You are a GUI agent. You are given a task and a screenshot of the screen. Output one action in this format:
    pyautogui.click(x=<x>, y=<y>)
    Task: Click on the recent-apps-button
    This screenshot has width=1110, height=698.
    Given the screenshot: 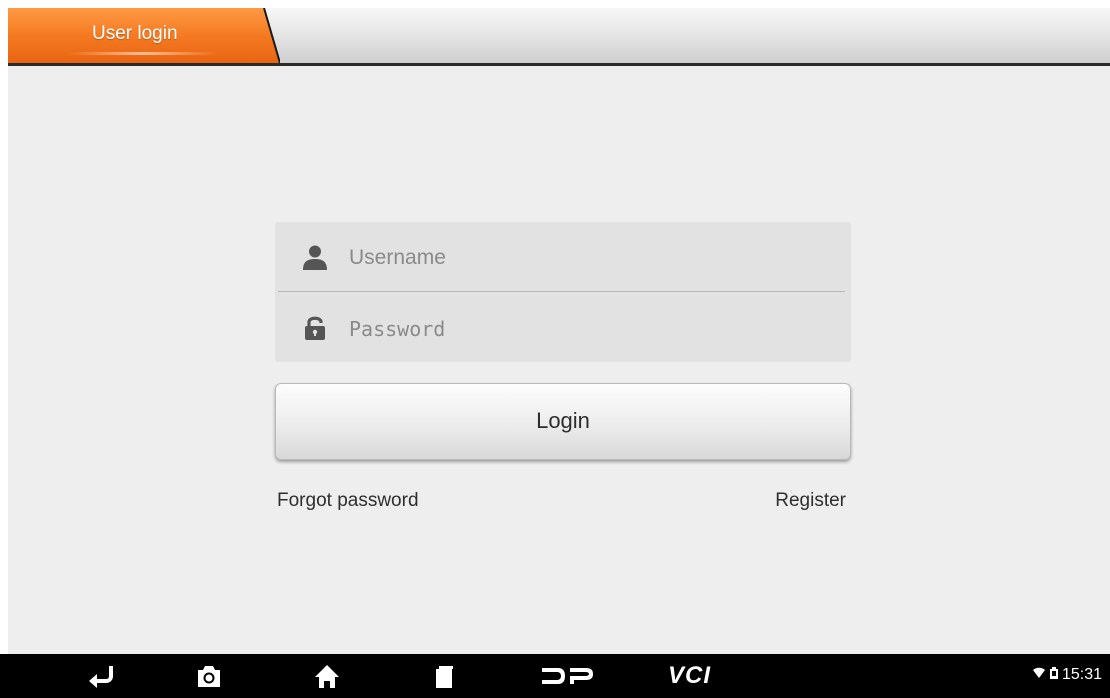 What is the action you would take?
    pyautogui.click(x=444, y=676)
    